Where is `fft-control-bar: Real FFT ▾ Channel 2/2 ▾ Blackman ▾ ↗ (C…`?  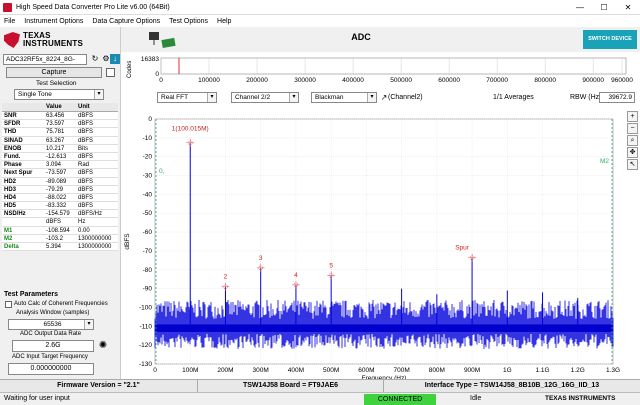 fft-control-bar: Real FFT ▾ Channel 2/2 ▾ Blackman ▾ ↗ (C… is located at coordinates (380, 98).